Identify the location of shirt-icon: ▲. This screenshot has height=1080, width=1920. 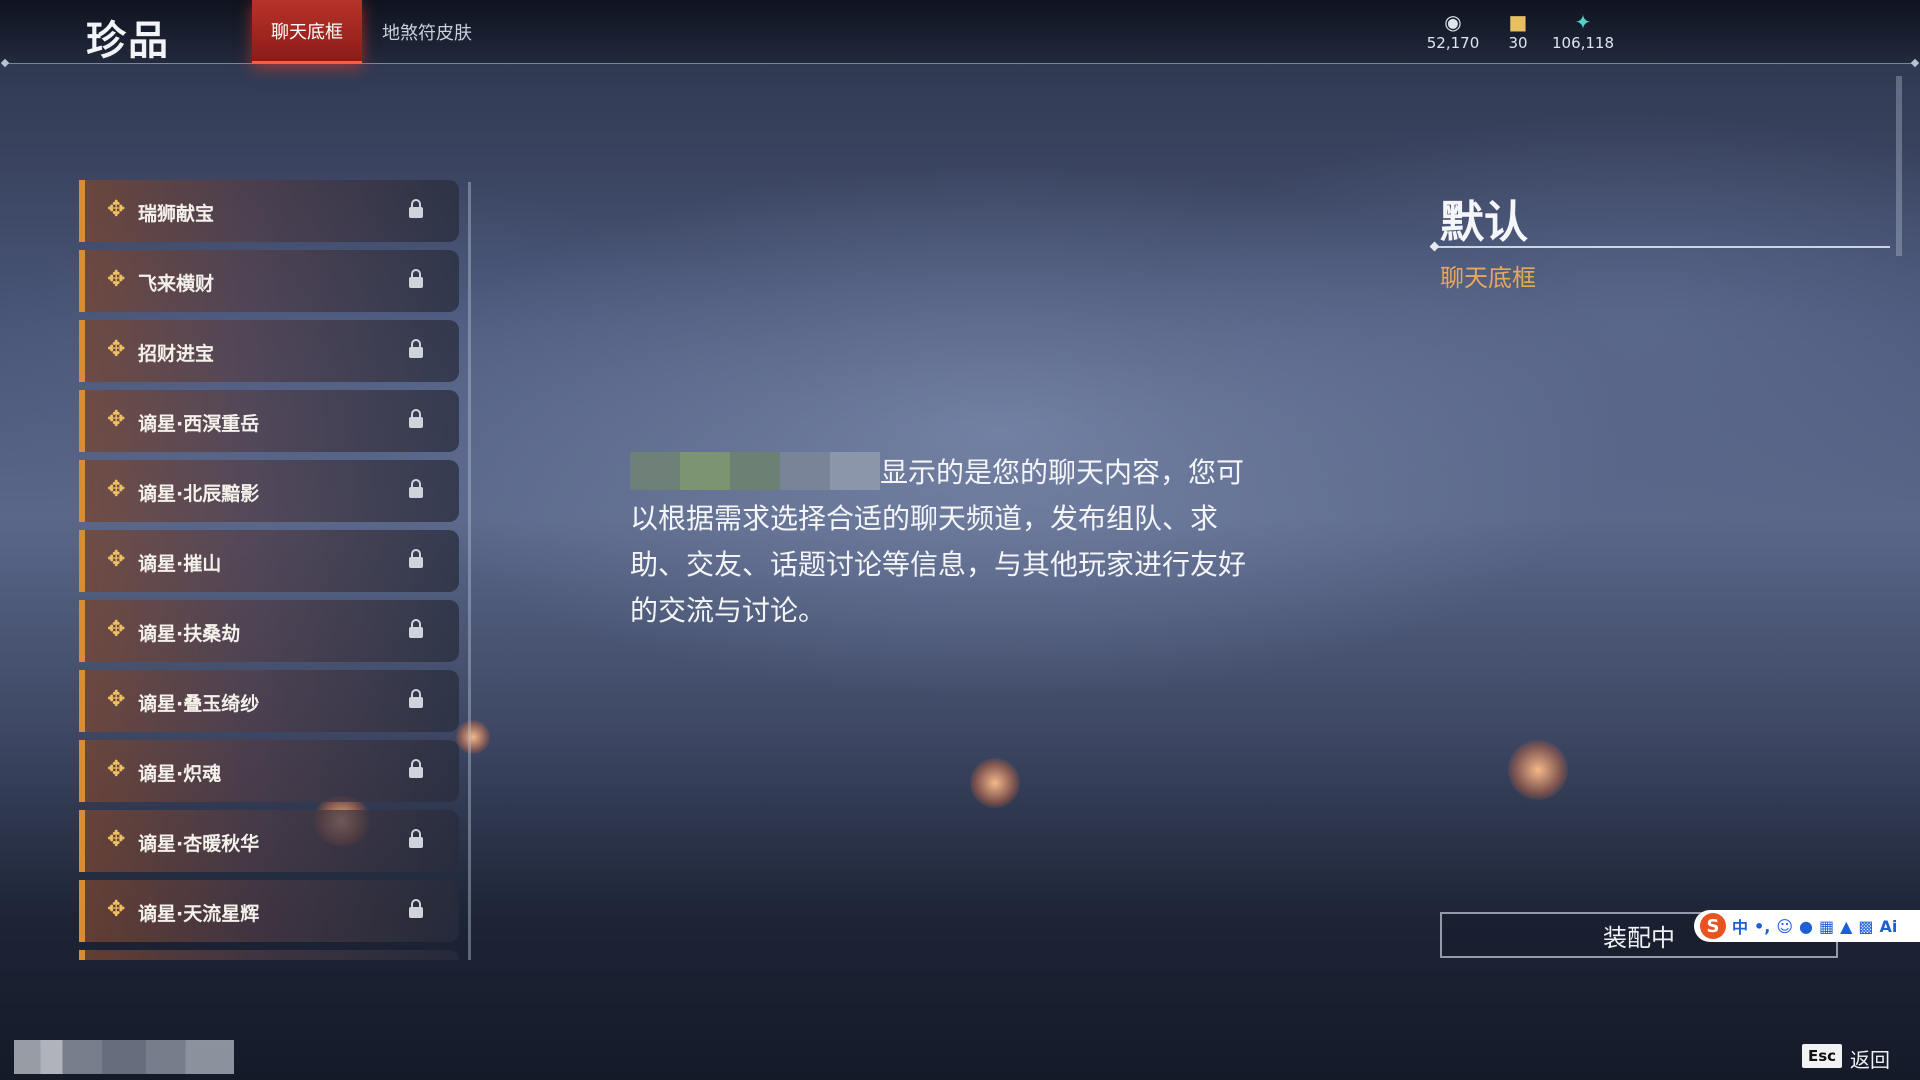
(1846, 926).